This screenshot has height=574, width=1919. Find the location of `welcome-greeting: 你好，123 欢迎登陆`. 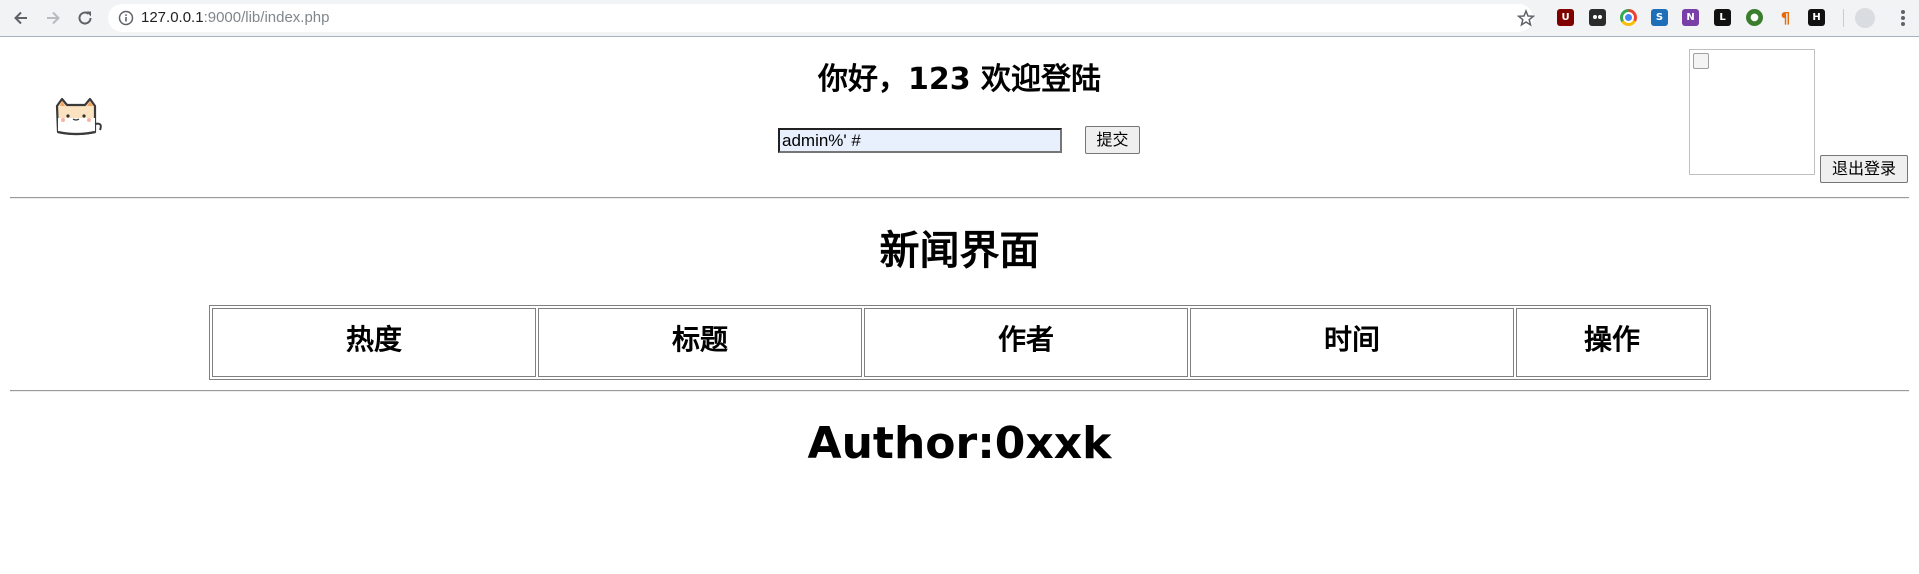

welcome-greeting: 你好，123 欢迎登陆 is located at coordinates (959, 79).